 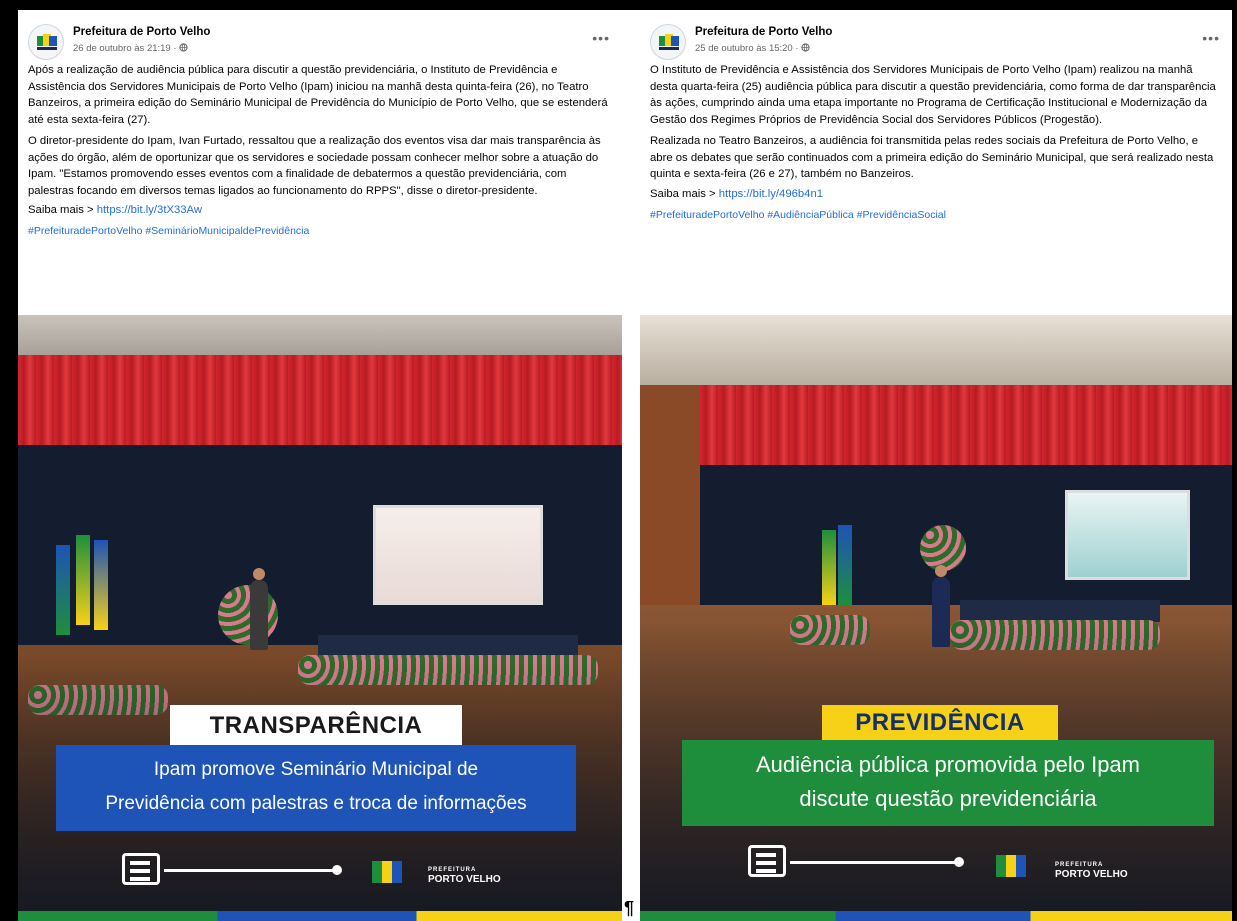 I want to click on left-border, so click(x=9, y=460).